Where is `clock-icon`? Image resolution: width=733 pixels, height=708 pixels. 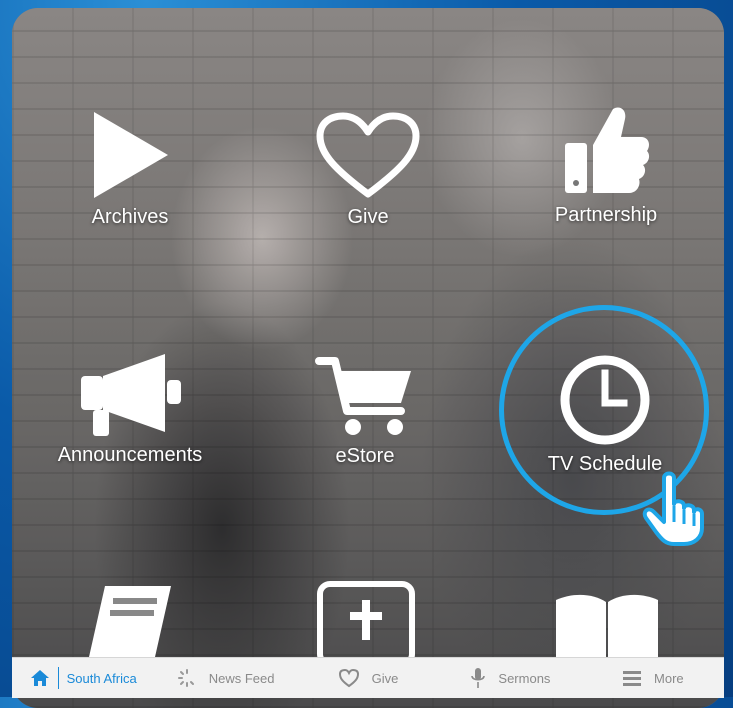
clock-icon is located at coordinates (605, 400).